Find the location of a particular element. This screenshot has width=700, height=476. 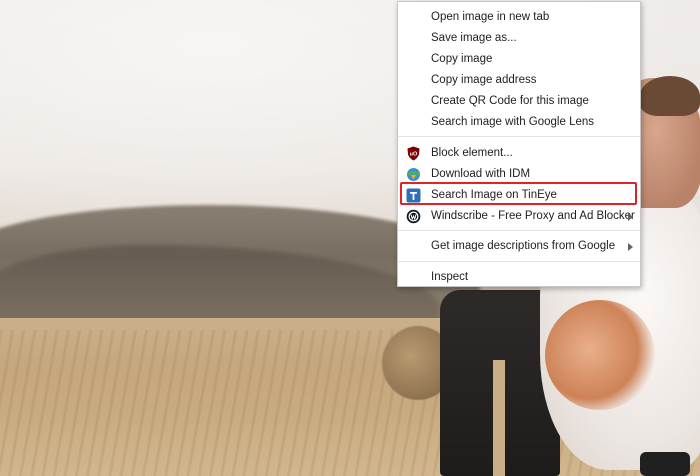

menu-item-label: Search image with Google Lens is located at coordinates (513, 122).